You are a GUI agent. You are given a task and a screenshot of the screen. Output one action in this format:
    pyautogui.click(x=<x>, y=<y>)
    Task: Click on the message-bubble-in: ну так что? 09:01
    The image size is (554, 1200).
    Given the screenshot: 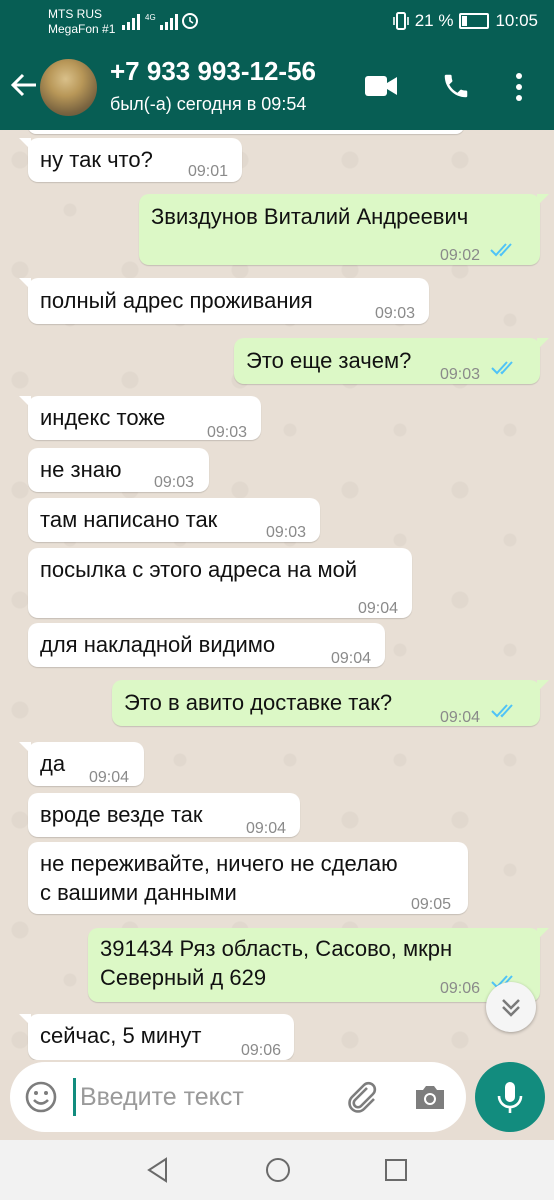 What is the action you would take?
    pyautogui.click(x=130, y=160)
    